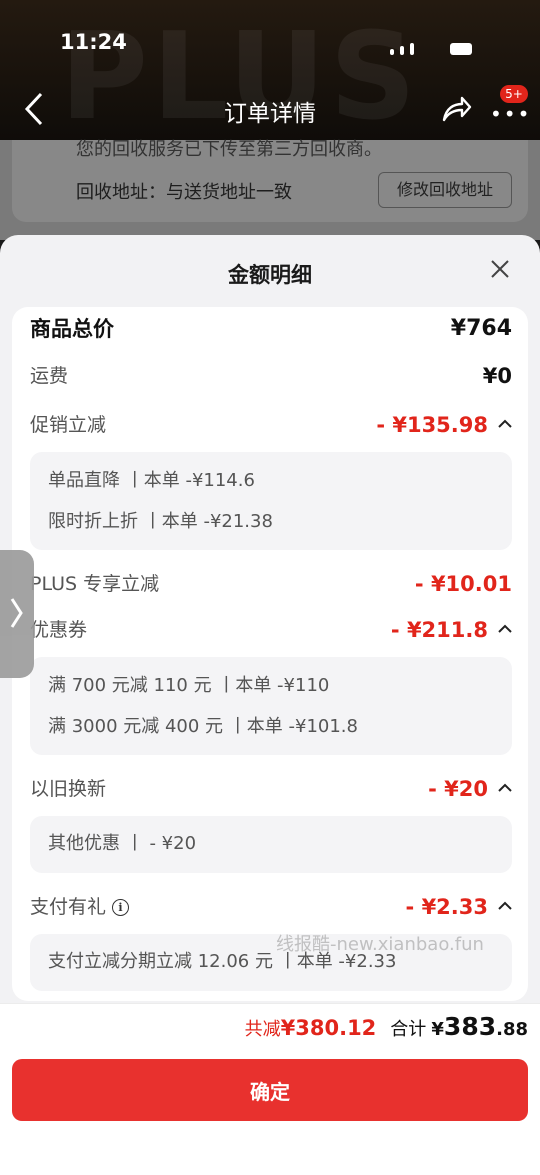 The width and height of the screenshot is (540, 1175). What do you see at coordinates (121, 907) in the screenshot?
I see `info-icon: i` at bounding box center [121, 907].